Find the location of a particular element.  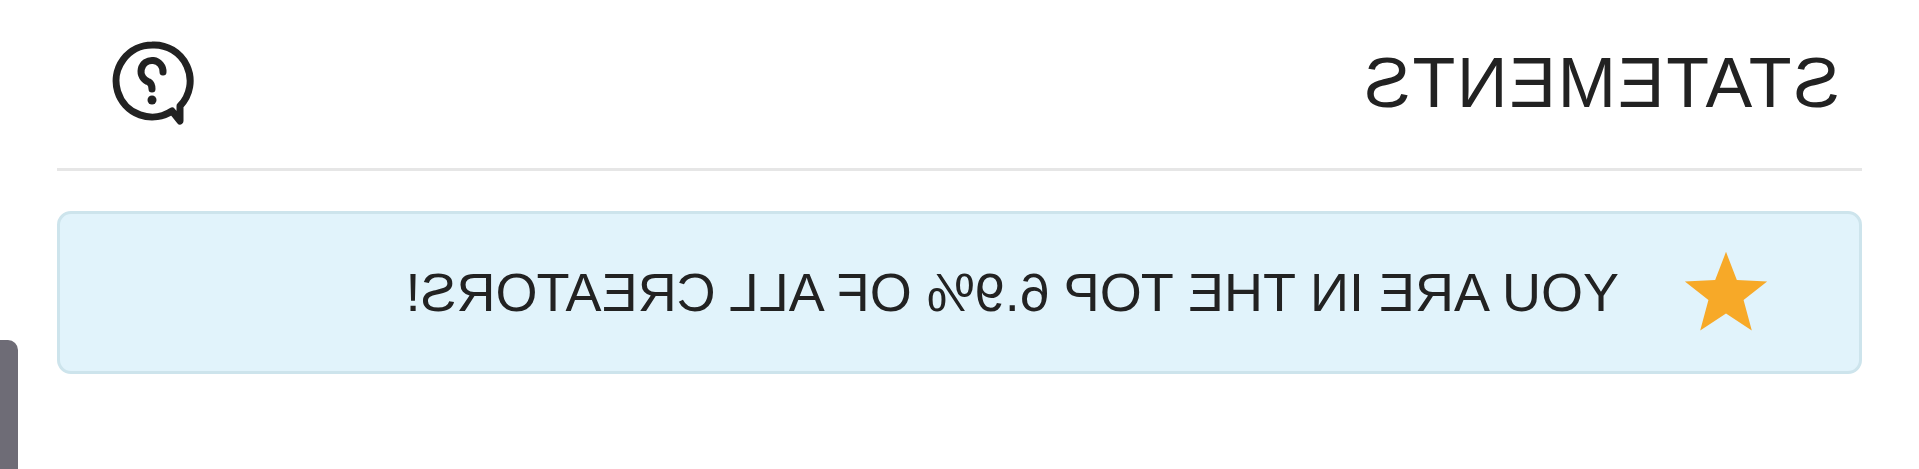

banner-message: YOU ARE IN THE TOP 6.9% OF ALL CREATORS! is located at coordinates (1012, 292).